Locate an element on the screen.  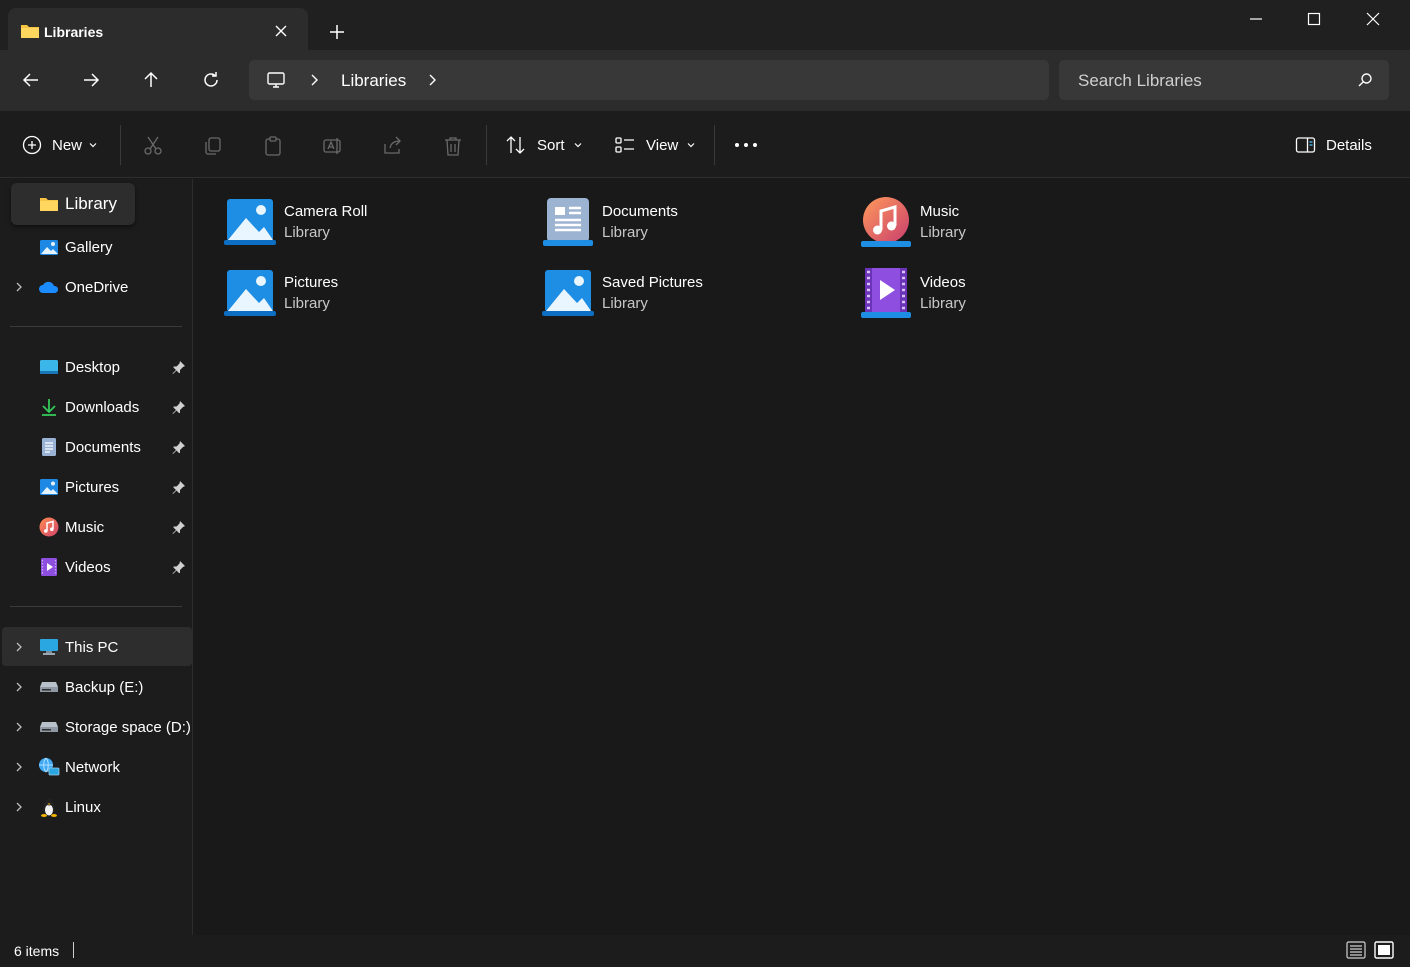
library-item-documents: Documents Library is located at coordinates (690, 222).